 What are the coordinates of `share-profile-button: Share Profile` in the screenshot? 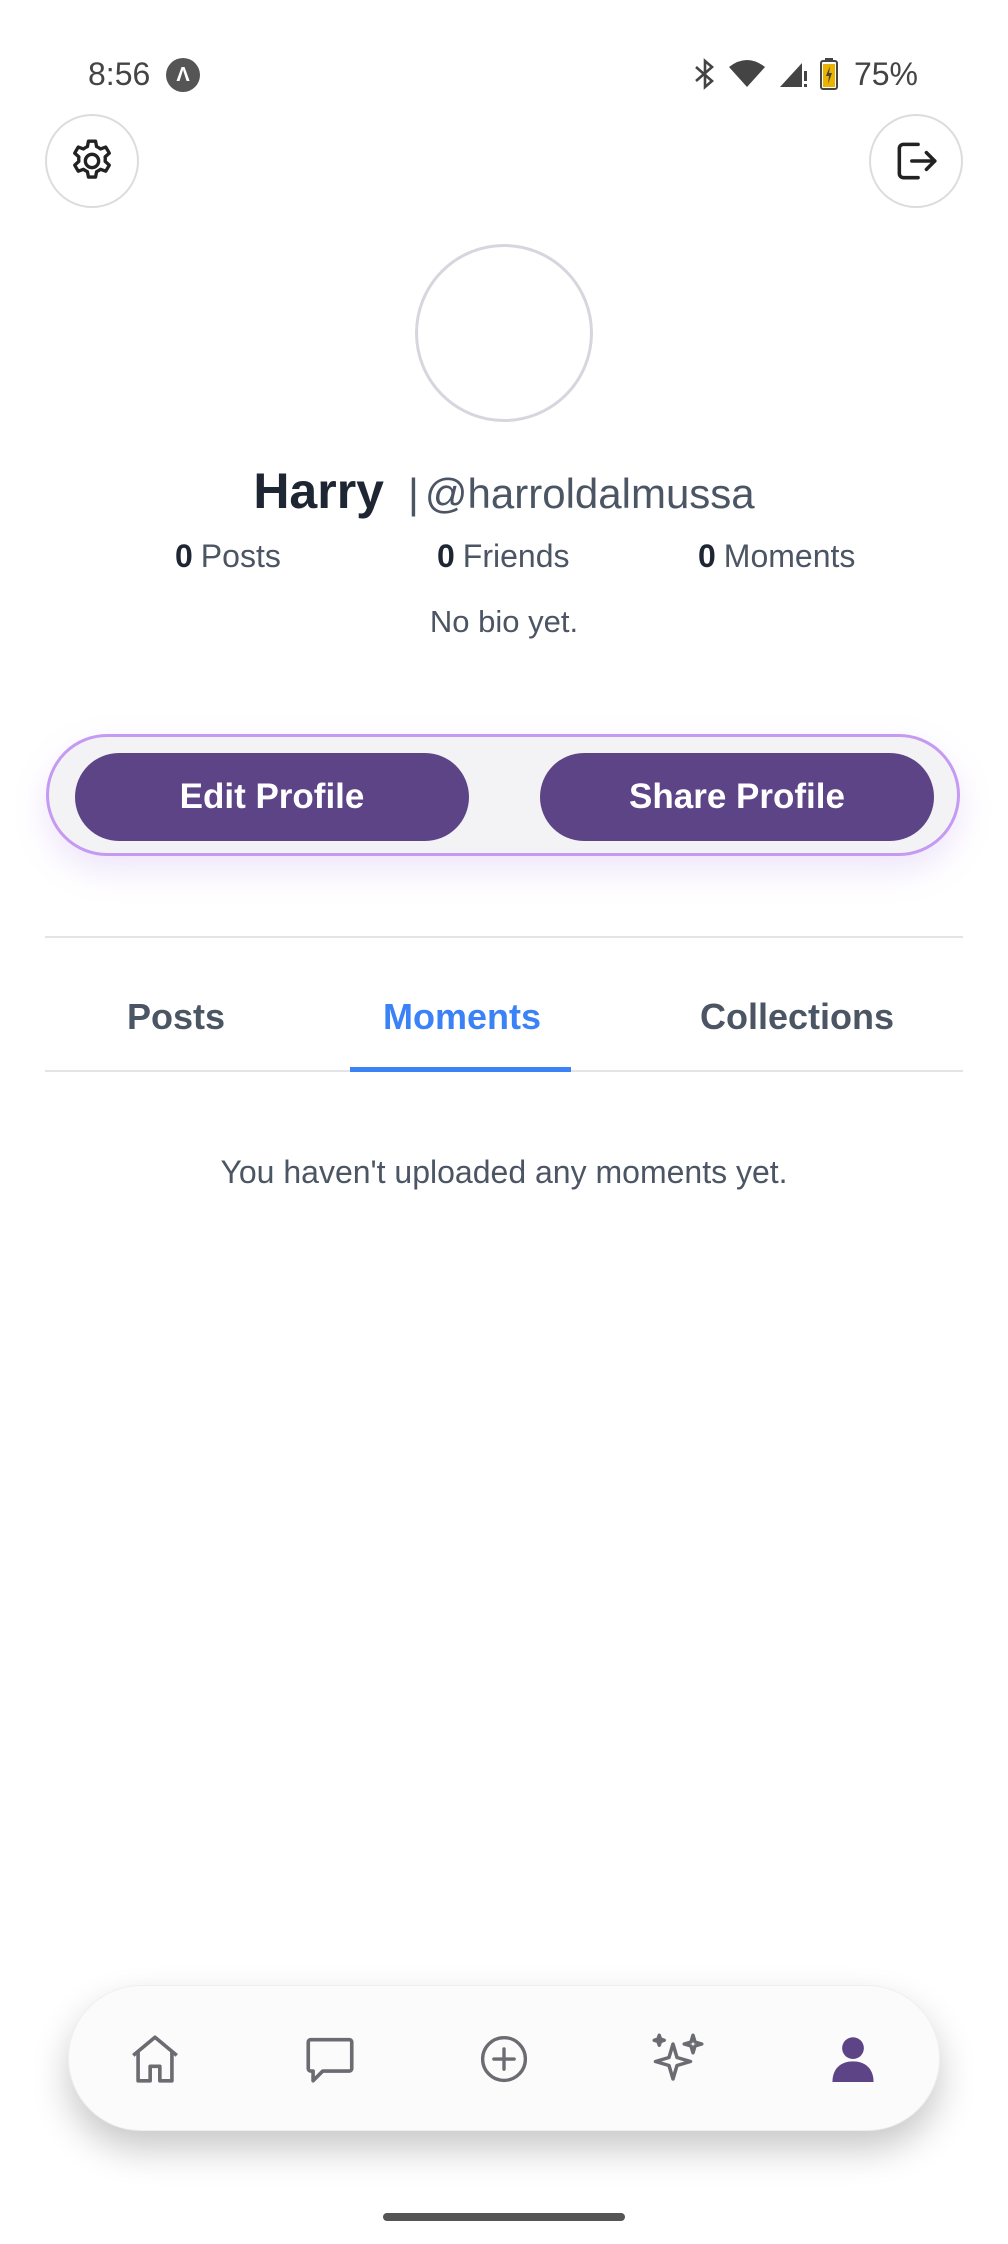 It's located at (737, 797).